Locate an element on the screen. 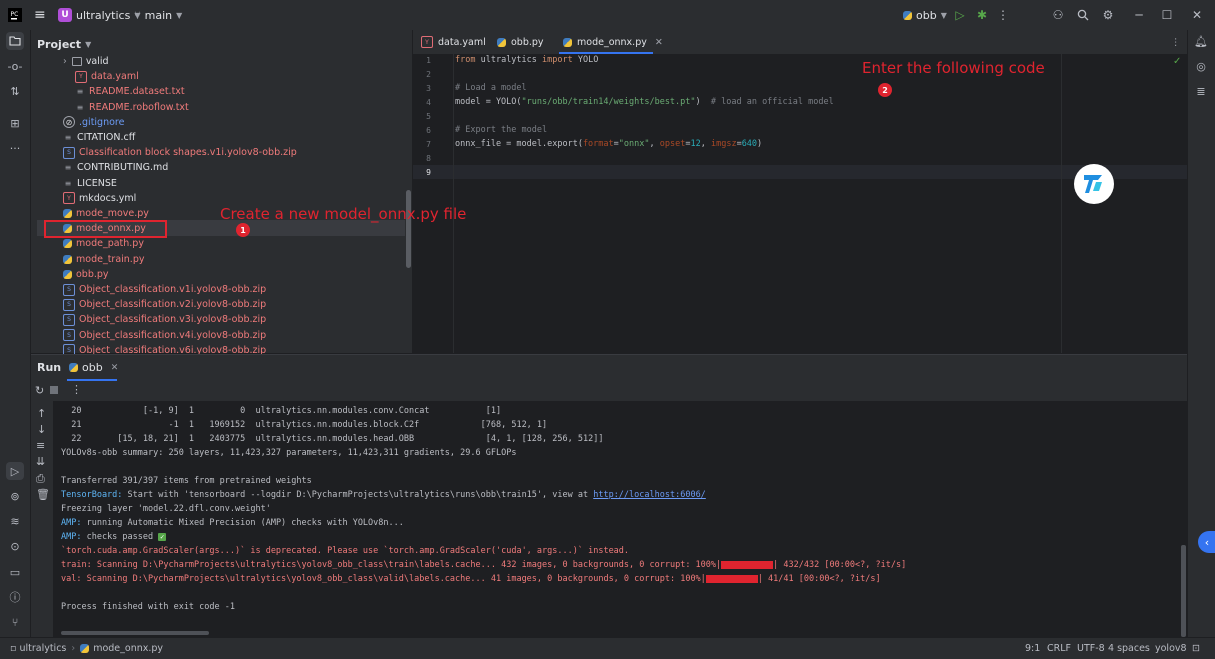 This screenshot has width=1215, height=659. run-config-selector: obb ▼ is located at coordinates (925, 15).